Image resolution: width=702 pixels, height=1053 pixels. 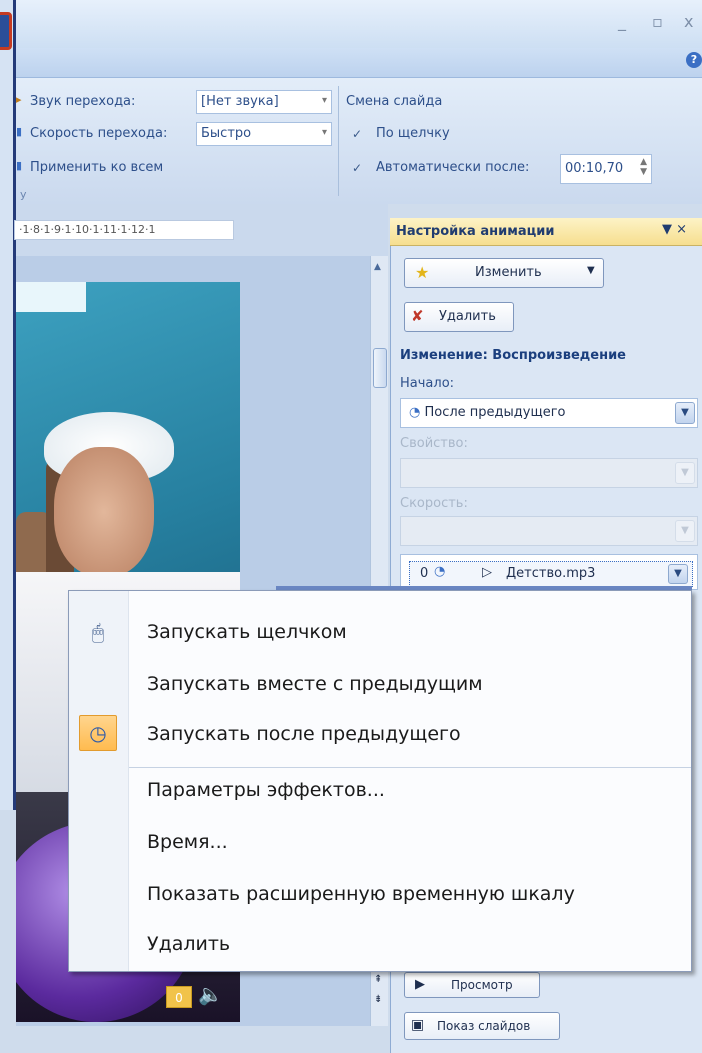 What do you see at coordinates (96, 167) in the screenshot?
I see `apply-all-button: Применить ко всем` at bounding box center [96, 167].